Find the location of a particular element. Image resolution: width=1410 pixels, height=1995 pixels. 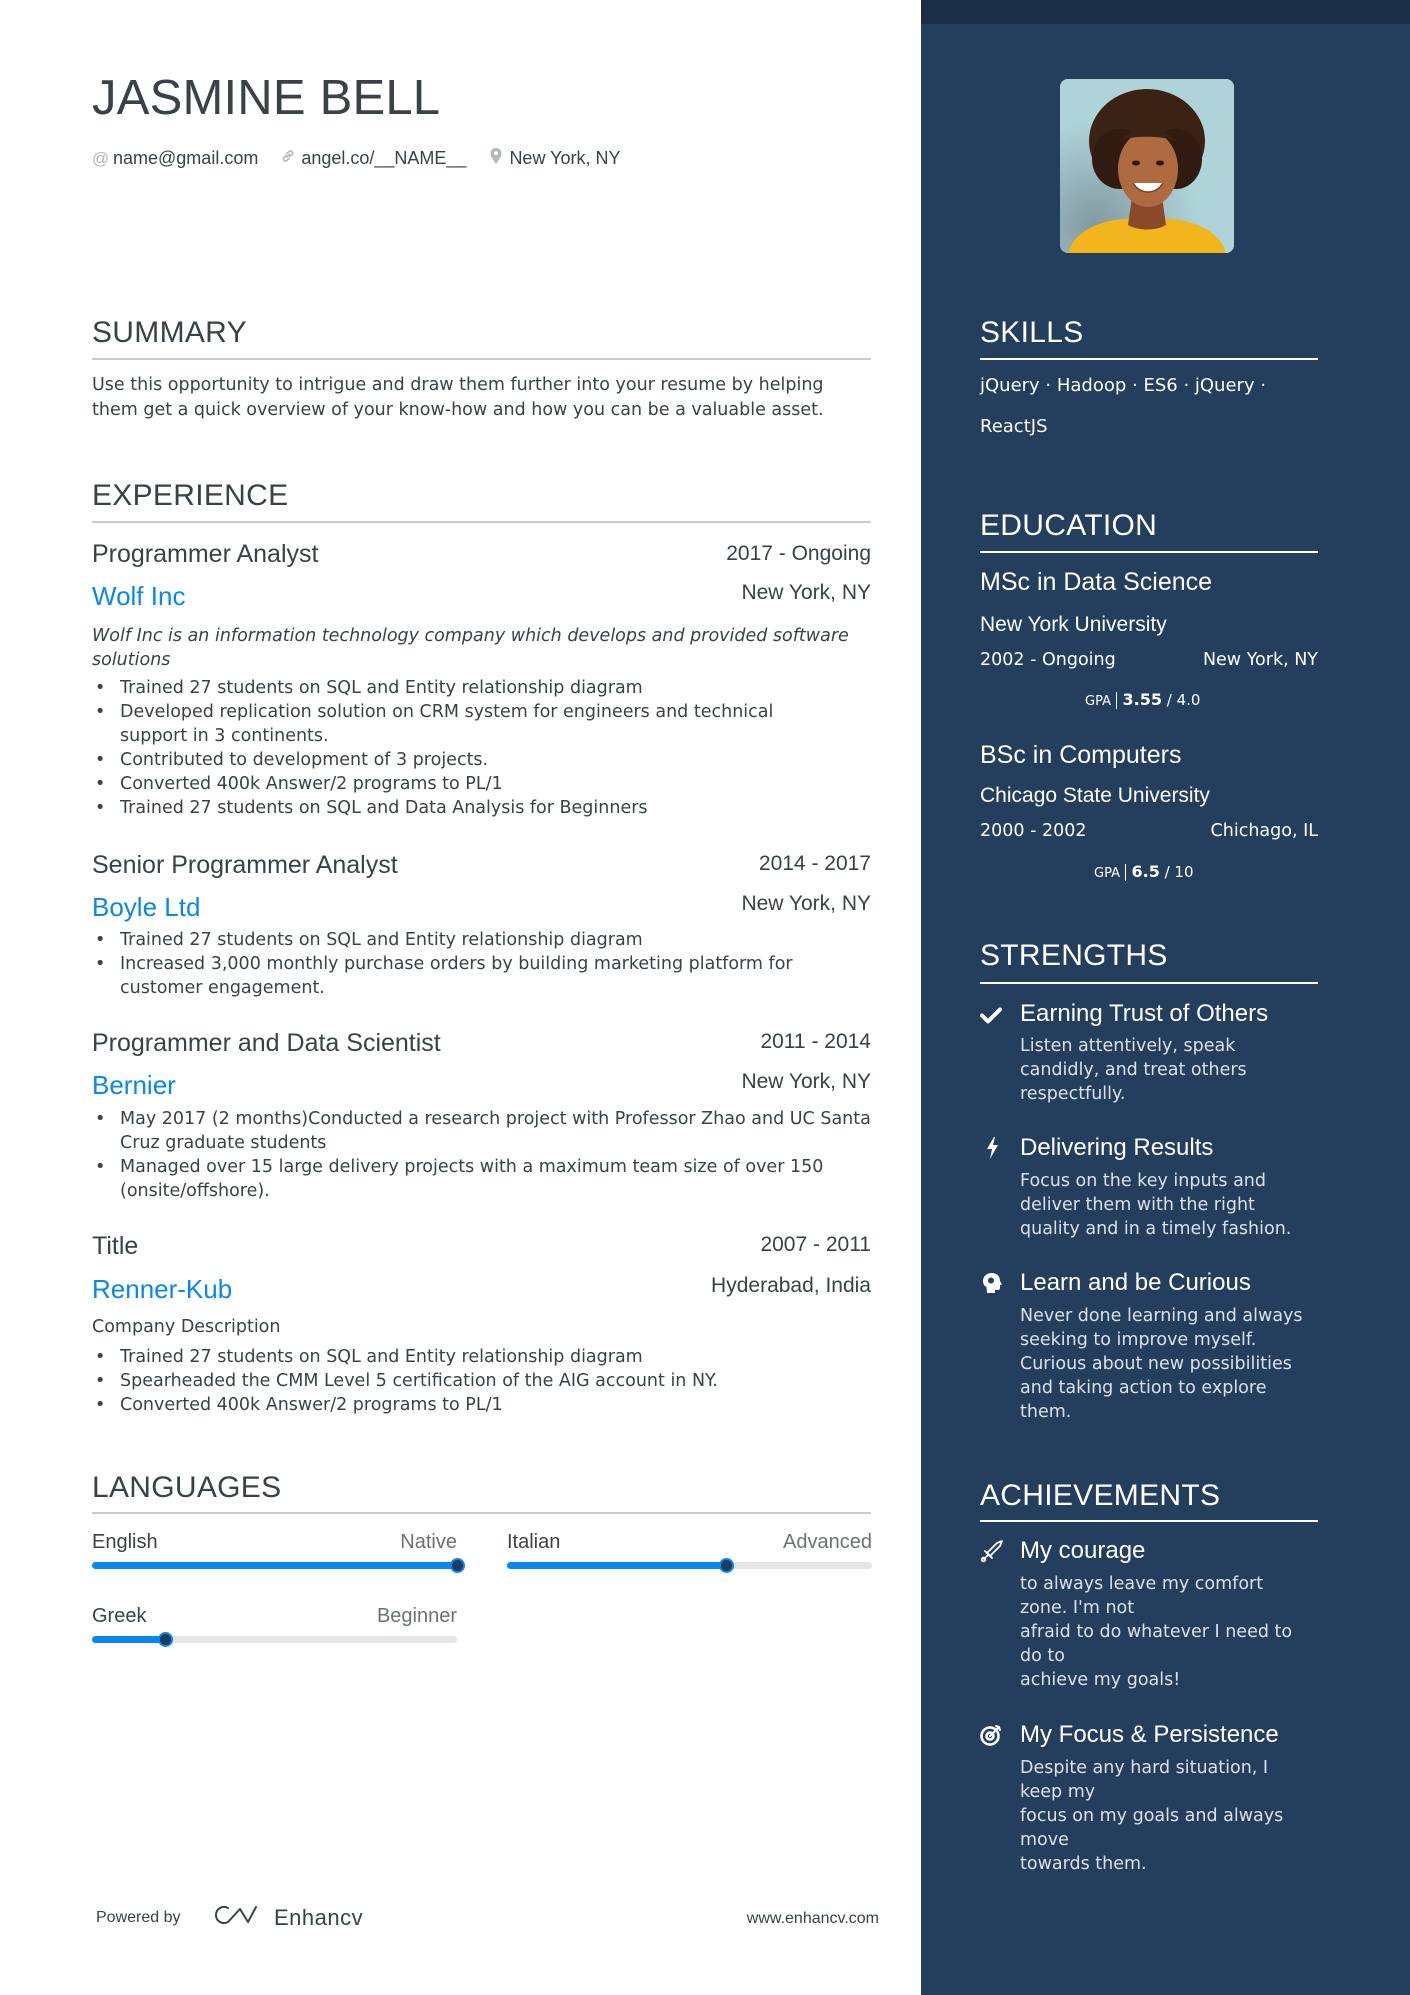

job-dates: 2007 - 2011 is located at coordinates (815, 1244).